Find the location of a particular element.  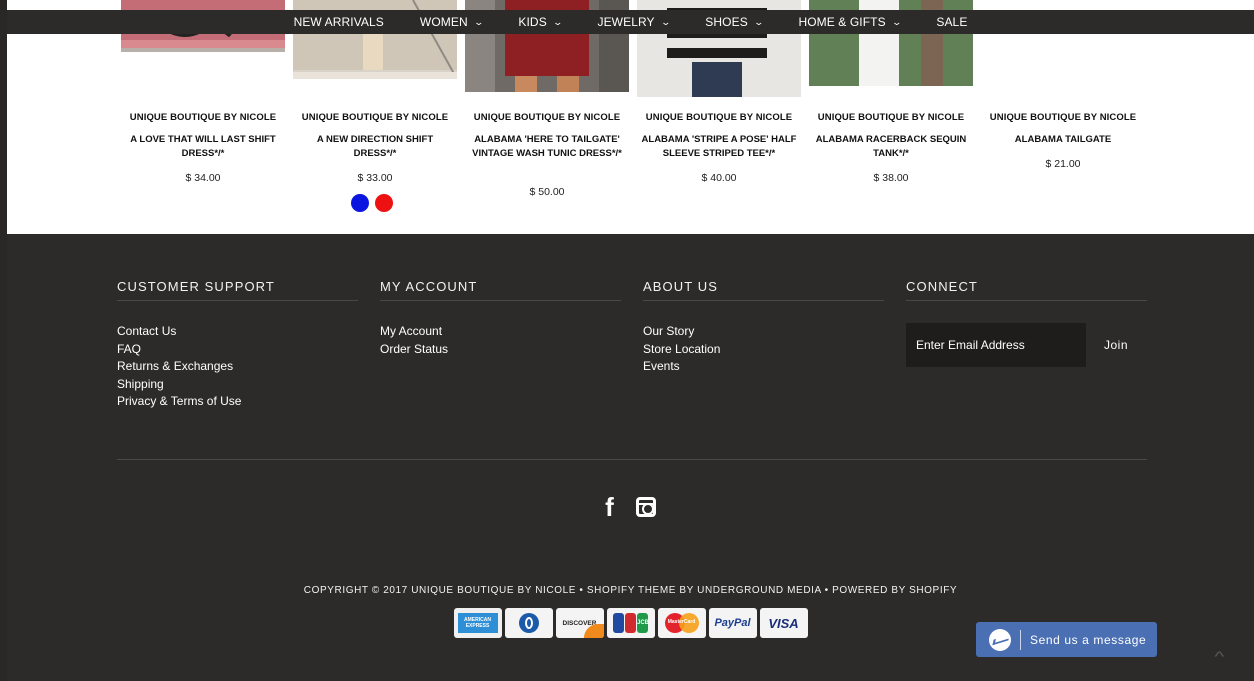

nav-label: WOMEN is located at coordinates (443, 22).